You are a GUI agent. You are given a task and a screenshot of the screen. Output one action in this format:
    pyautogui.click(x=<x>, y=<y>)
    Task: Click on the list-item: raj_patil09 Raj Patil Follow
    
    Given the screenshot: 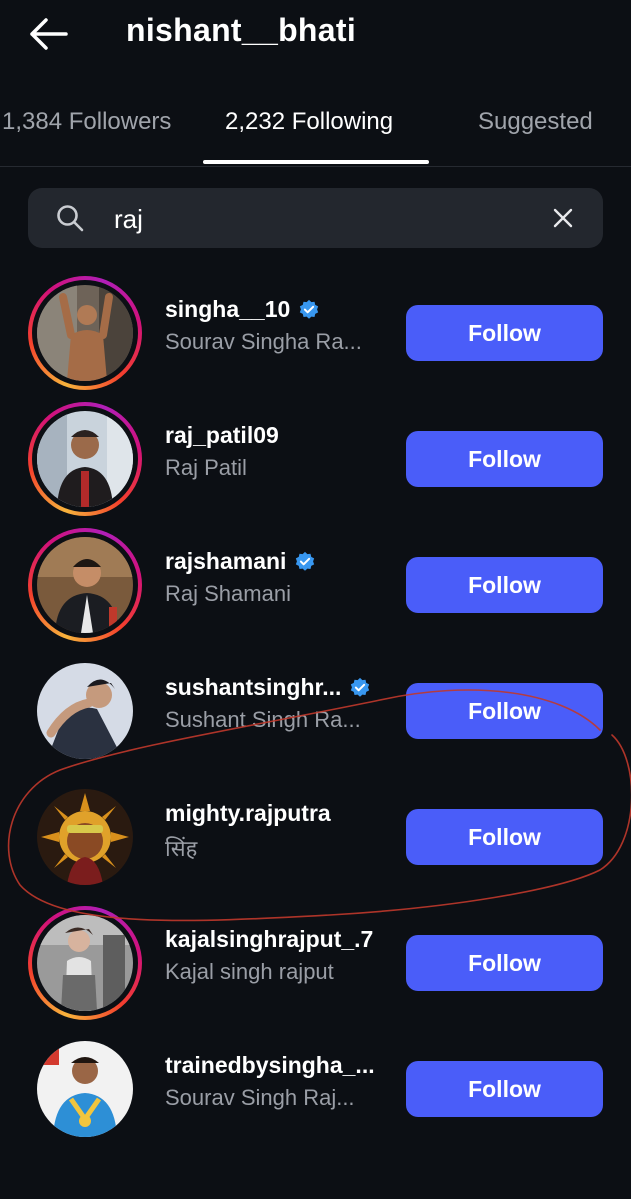 What is the action you would take?
    pyautogui.click(x=315, y=459)
    